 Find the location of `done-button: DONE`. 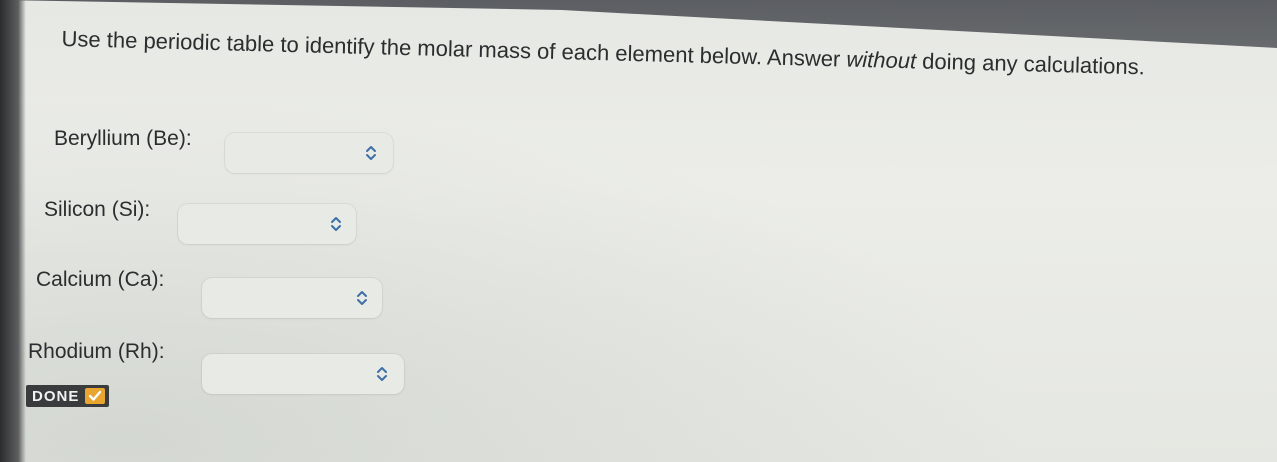

done-button: DONE is located at coordinates (68, 396).